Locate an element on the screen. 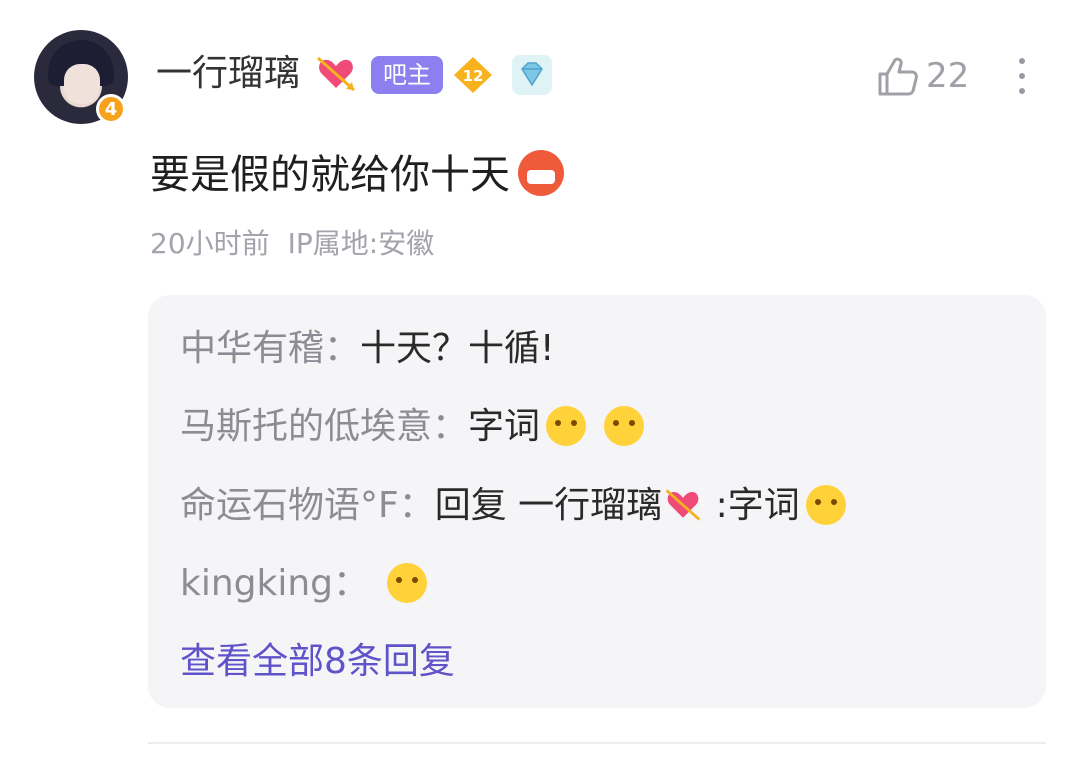 This screenshot has height=758, width=1080. reply-text: 字词 is located at coordinates (504, 426).